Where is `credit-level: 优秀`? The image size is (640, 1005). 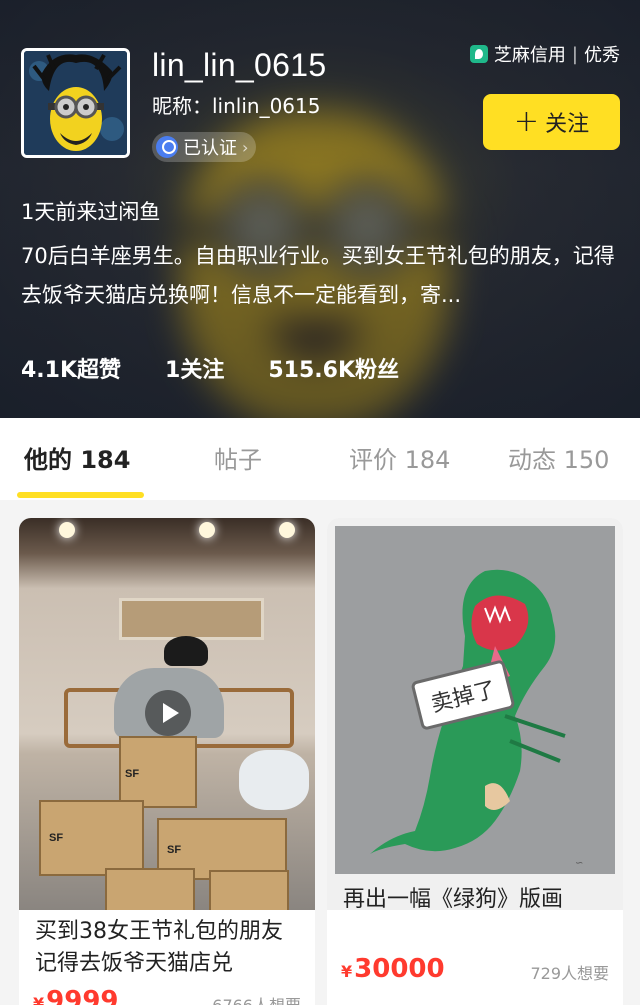 credit-level: 优秀 is located at coordinates (602, 55).